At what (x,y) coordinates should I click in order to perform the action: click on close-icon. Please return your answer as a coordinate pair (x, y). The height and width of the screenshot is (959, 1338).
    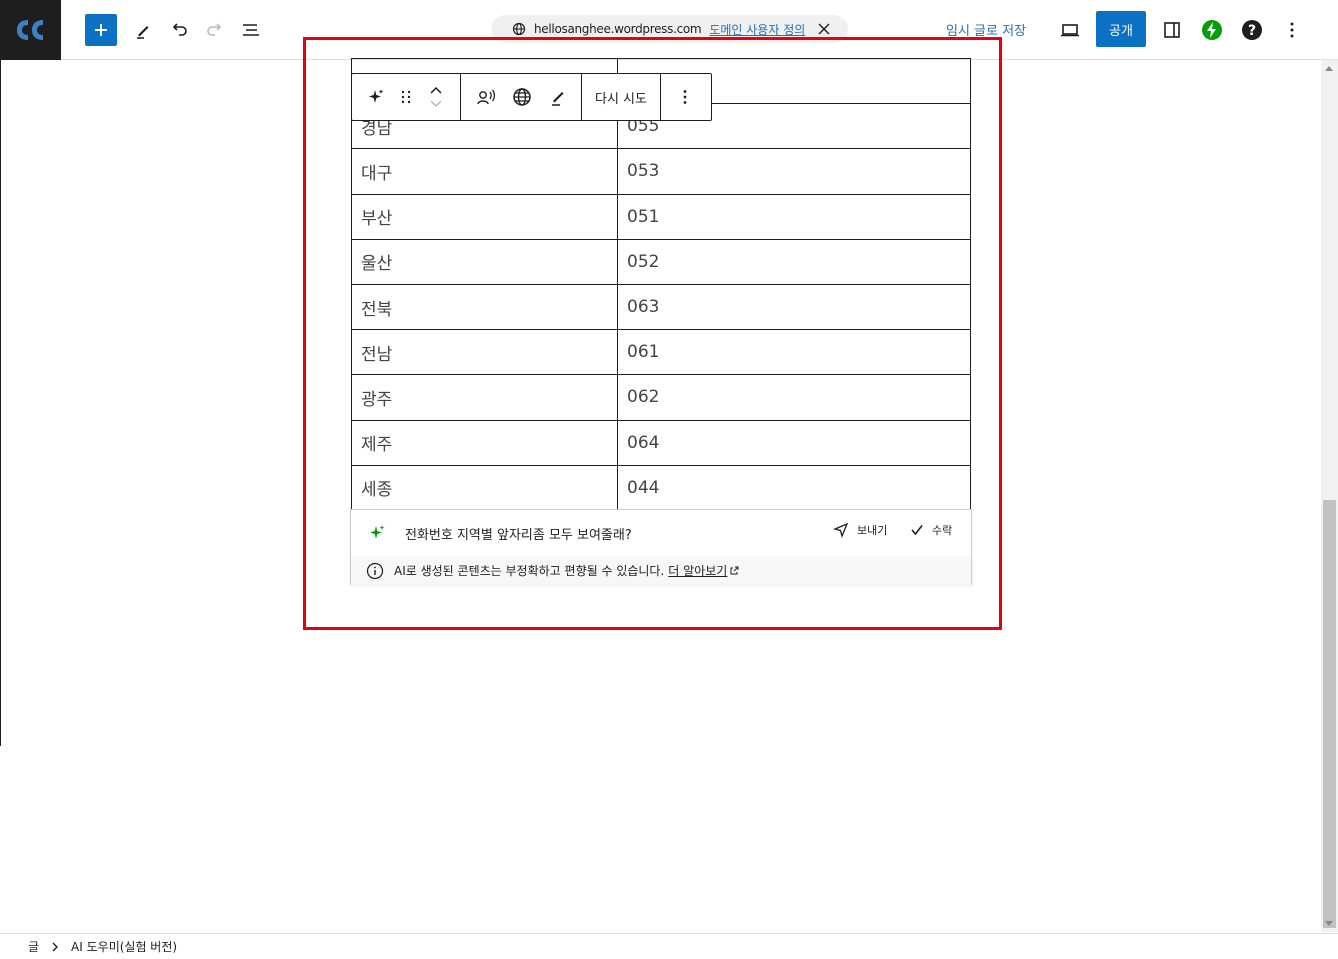
    Looking at the image, I should click on (824, 29).